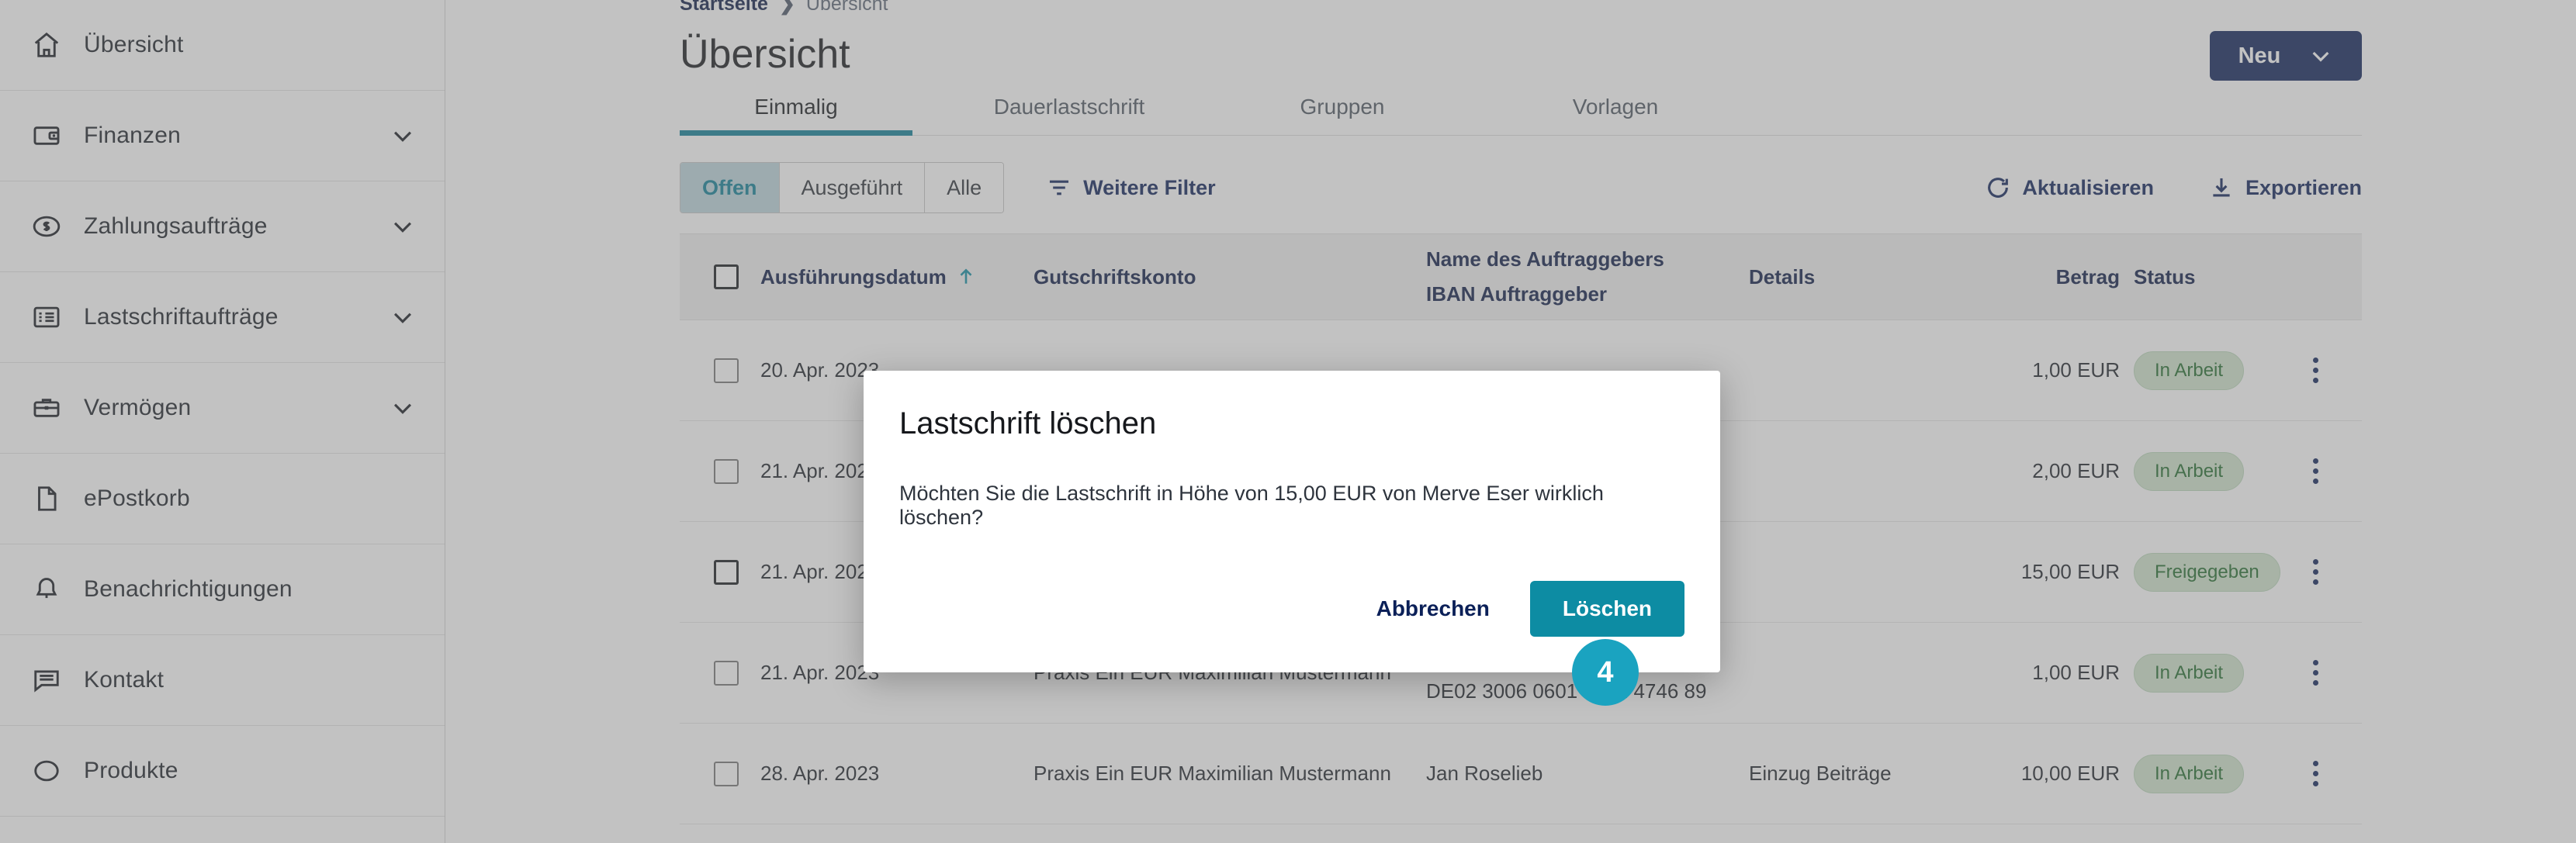 The image size is (2576, 843). What do you see at coordinates (1433, 608) in the screenshot?
I see `cancel-button: Abbrechen` at bounding box center [1433, 608].